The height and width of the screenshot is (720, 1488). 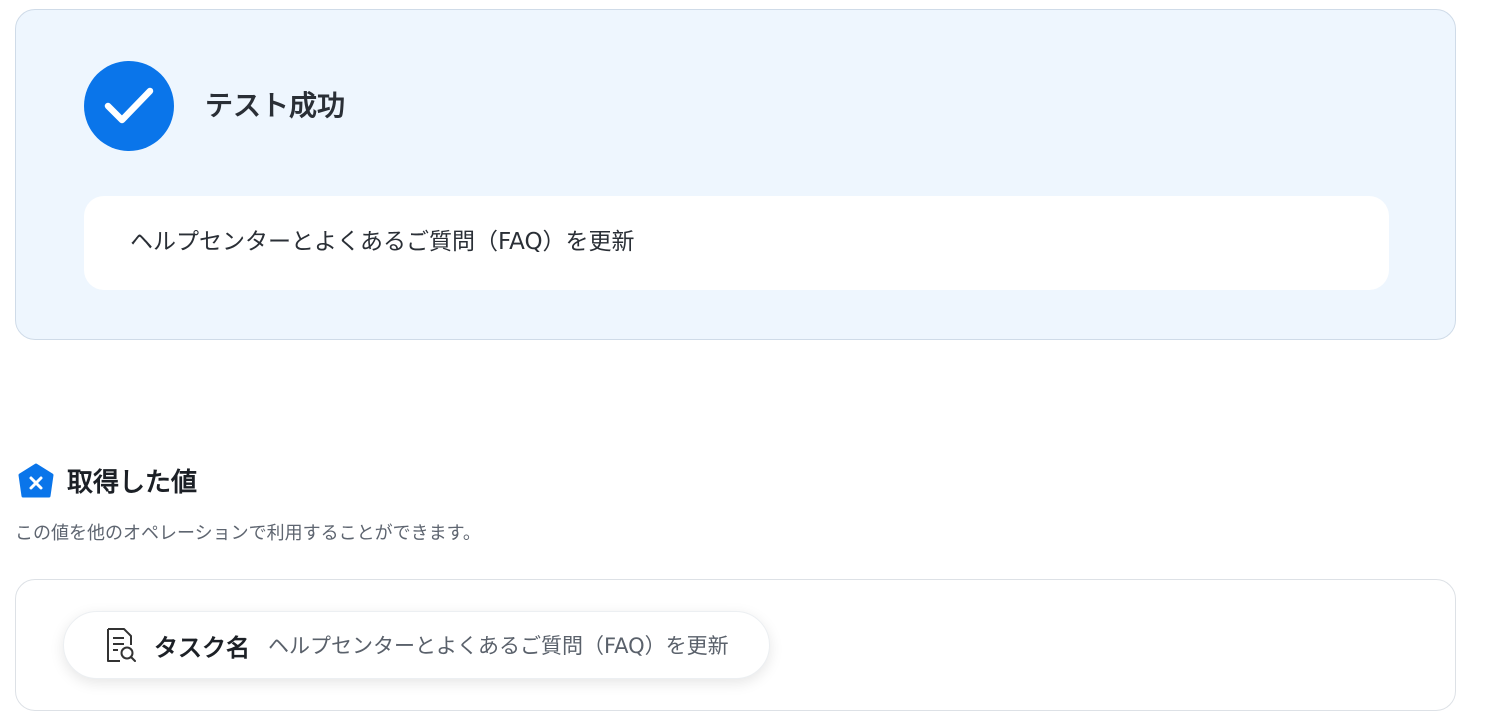 What do you see at coordinates (248, 533) in the screenshot?
I see `section-description: この値を他のオペレーションで利用することができます。` at bounding box center [248, 533].